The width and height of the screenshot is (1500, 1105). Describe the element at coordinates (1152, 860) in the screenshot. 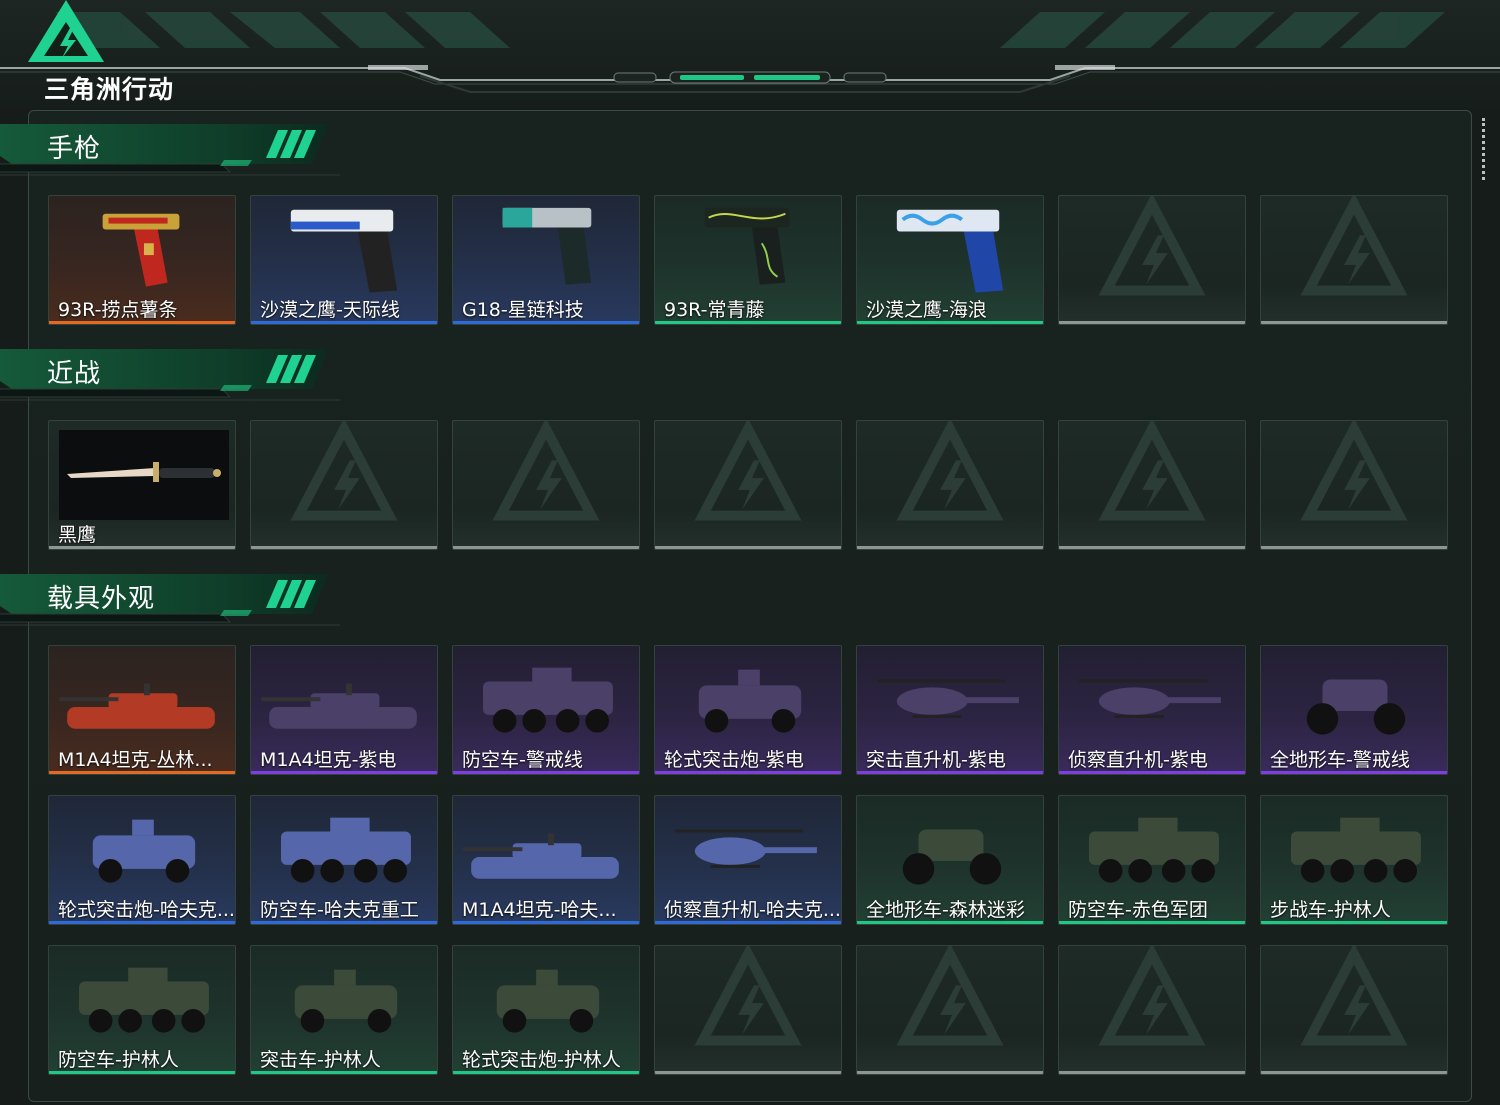

I see `item-card: 防空车-赤色军团` at that location.